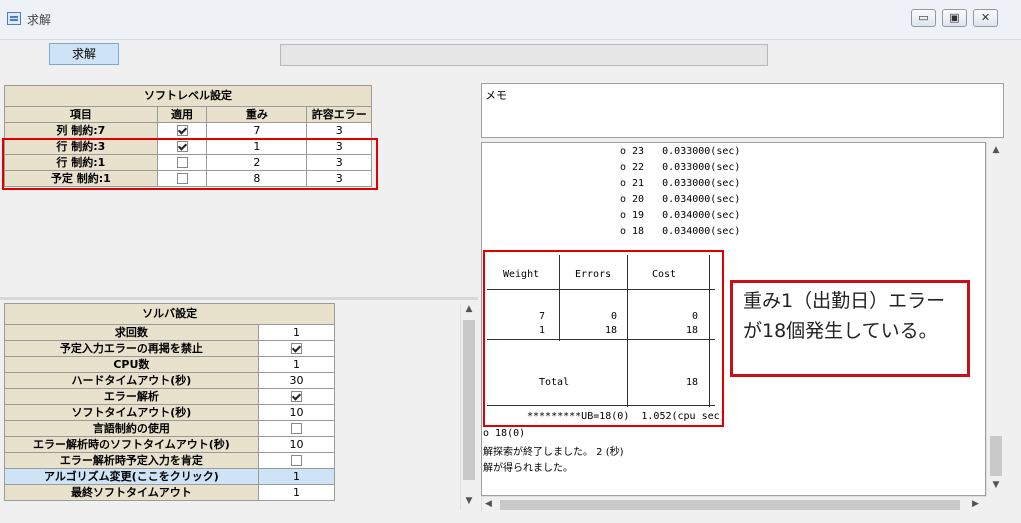 The image size is (1021, 523). What do you see at coordinates (188, 96) in the screenshot?
I see `soft-level-title: ソフトレベル設定` at bounding box center [188, 96].